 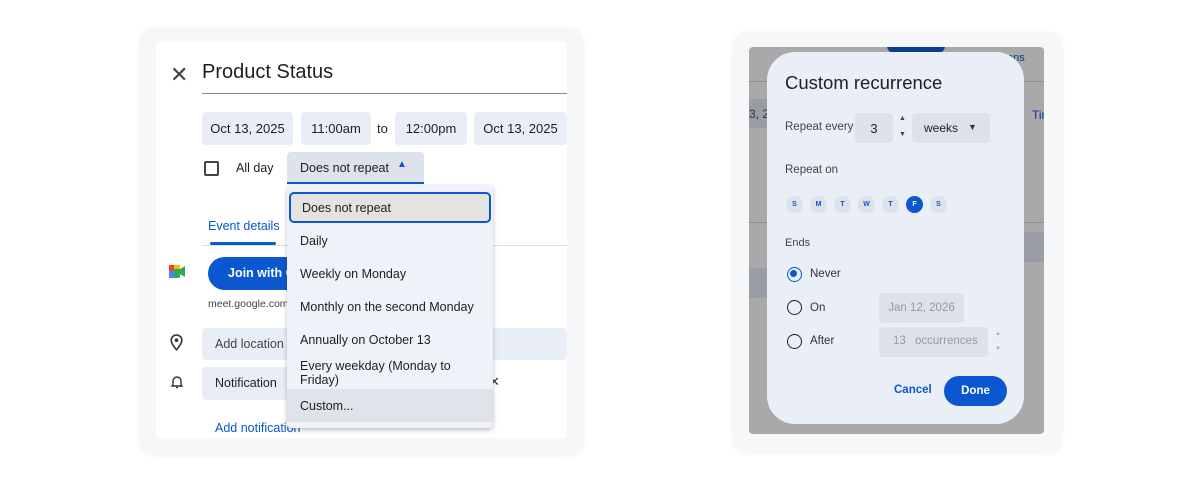 What do you see at coordinates (794, 307) in the screenshot?
I see `radio-on` at bounding box center [794, 307].